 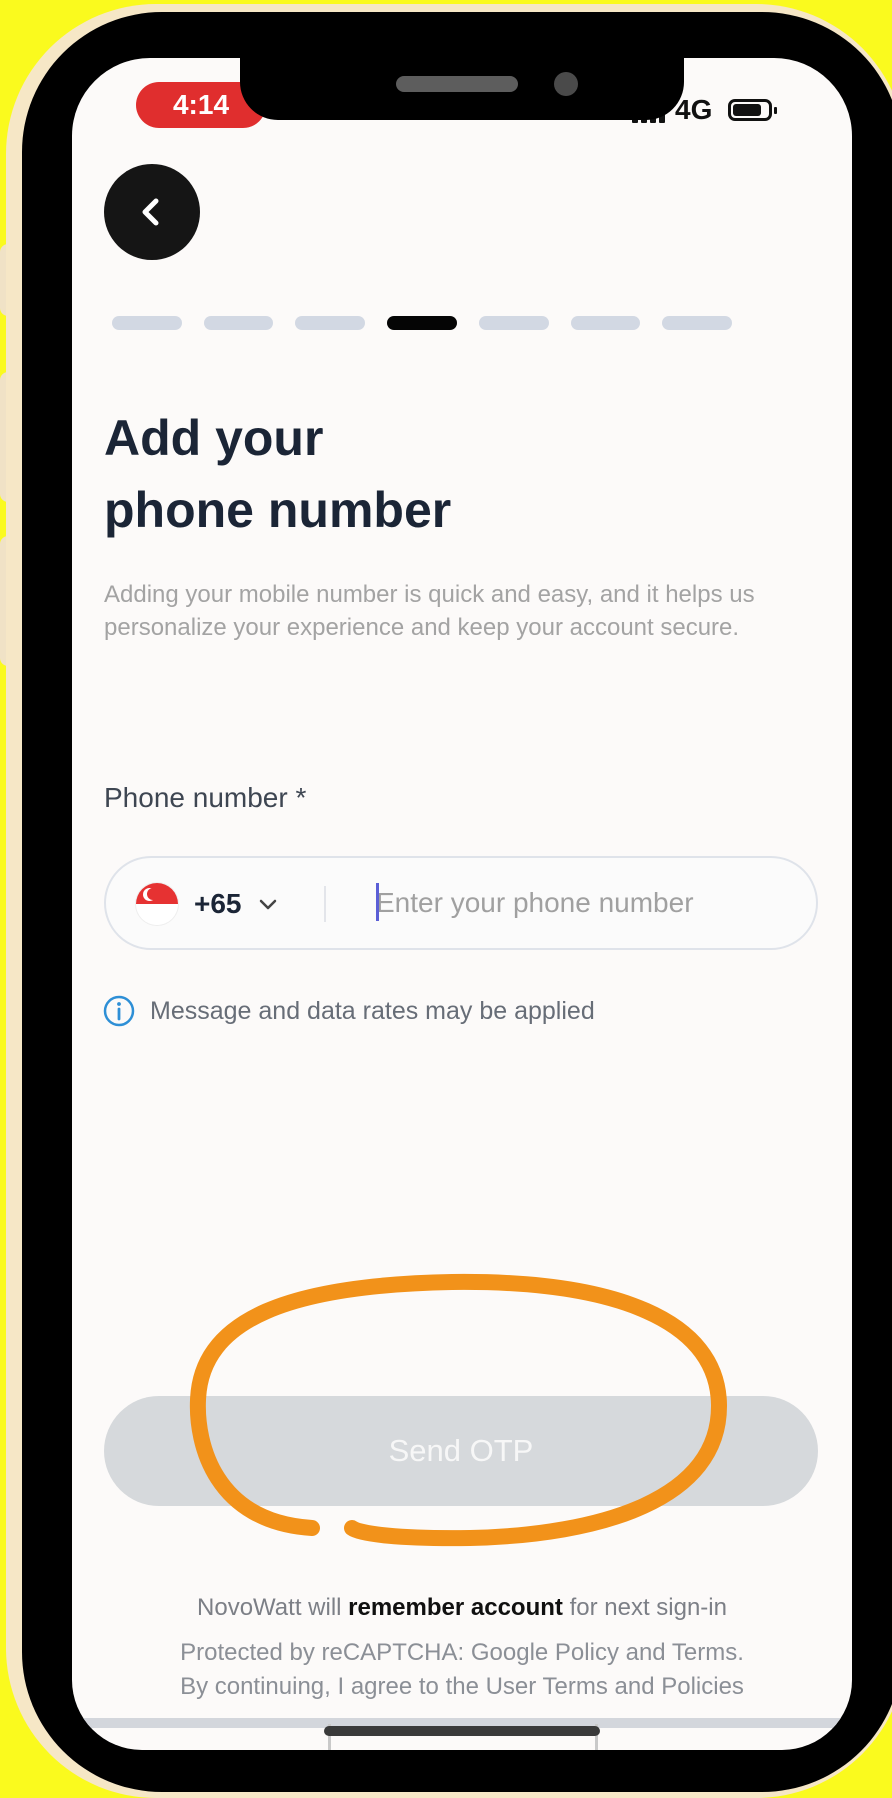 I want to click on chevron-down-icon, so click(x=267, y=904).